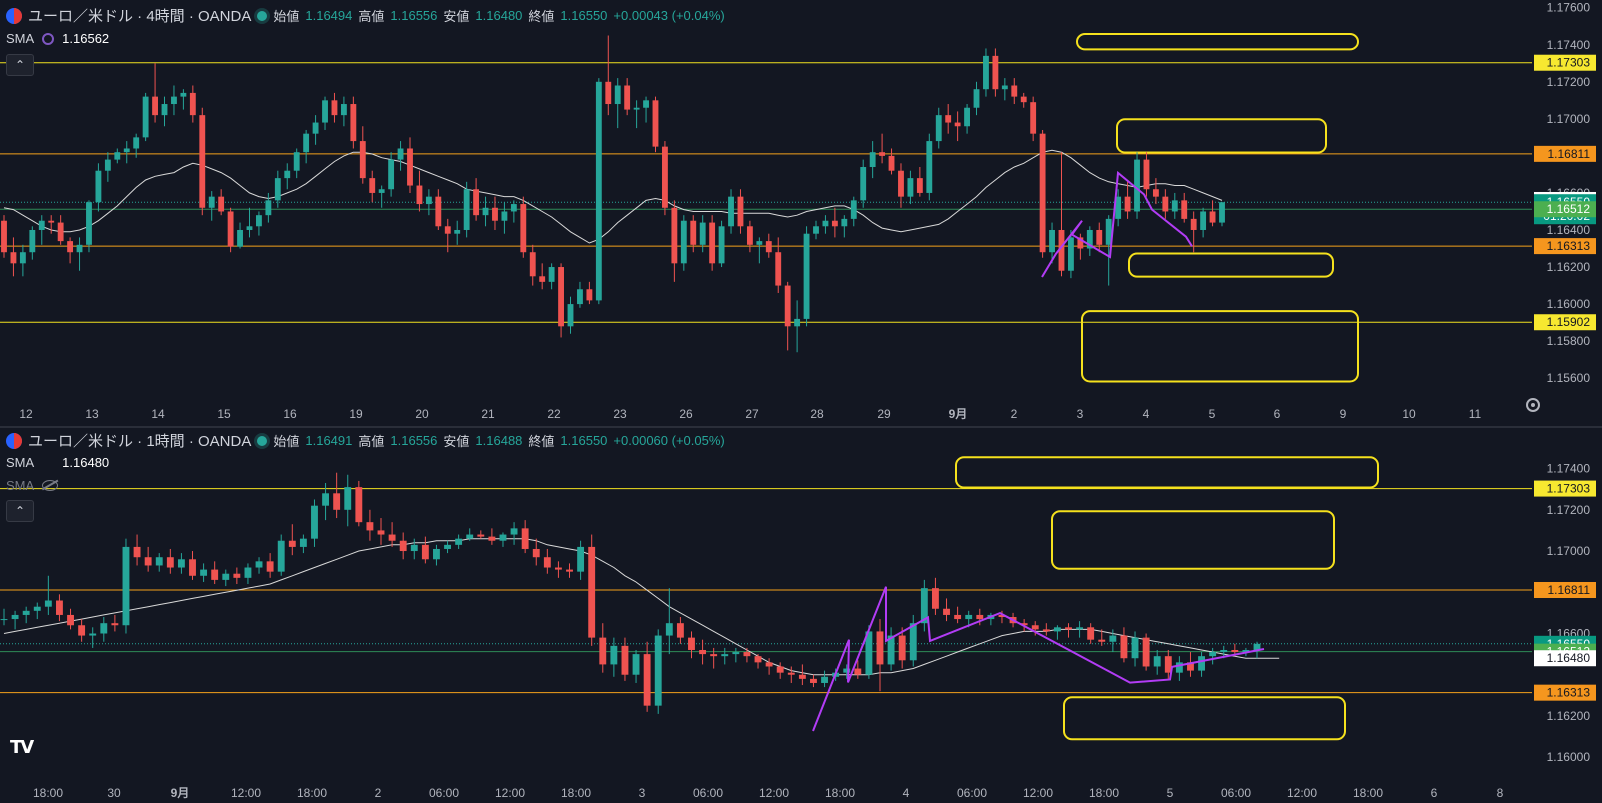  What do you see at coordinates (499, 440) in the screenshot?
I see `ohlc-low-value: 1.16488` at bounding box center [499, 440].